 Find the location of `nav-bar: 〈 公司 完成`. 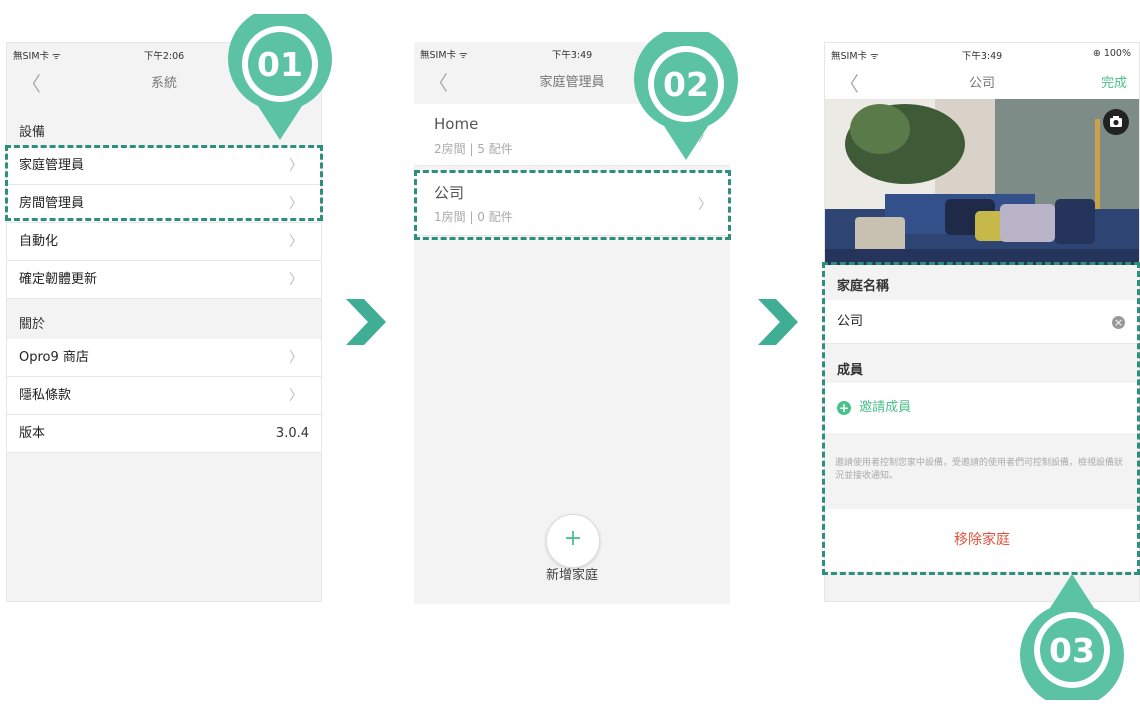

nav-bar: 〈 公司 完成 is located at coordinates (982, 81).